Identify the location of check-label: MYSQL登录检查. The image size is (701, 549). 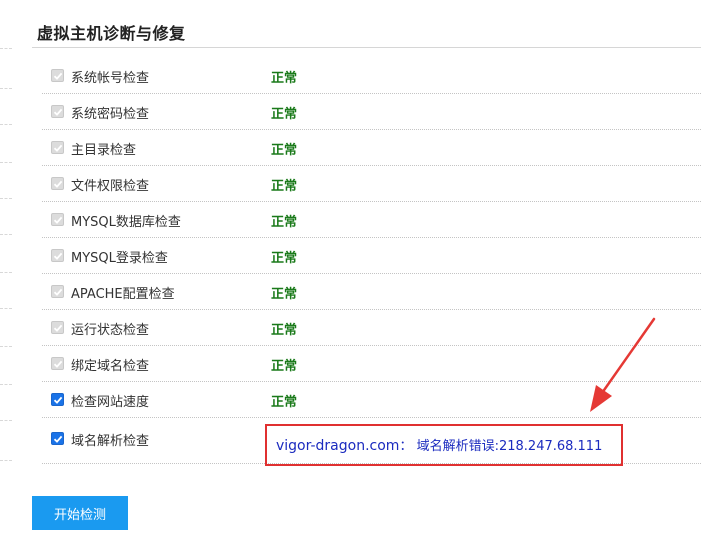
(119, 258).